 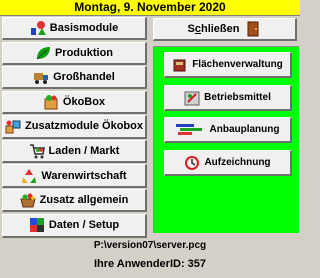 I want to click on betriebsmittel-button: Betriebsmittel, so click(x=228, y=98).